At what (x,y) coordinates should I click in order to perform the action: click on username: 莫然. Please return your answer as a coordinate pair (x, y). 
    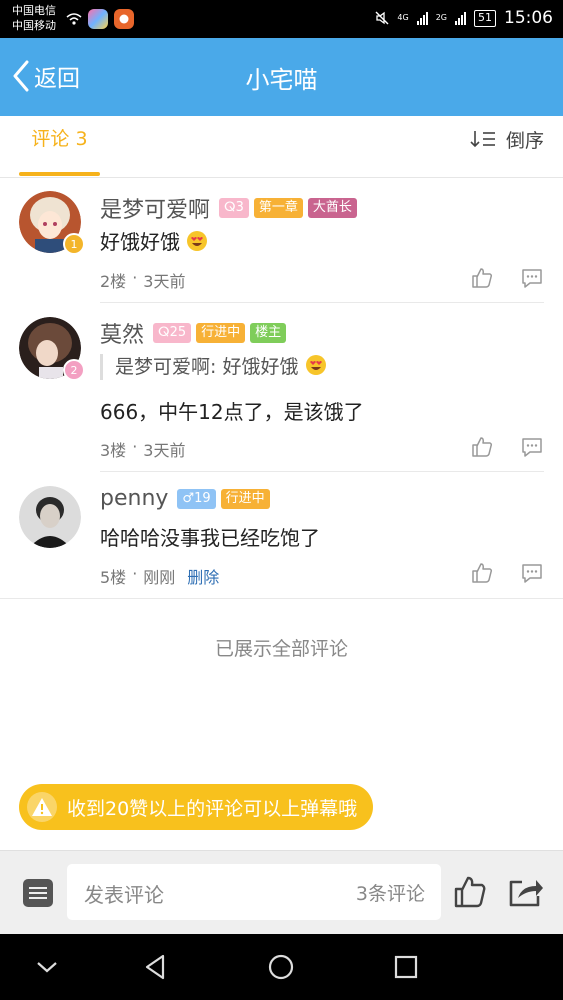
    Looking at the image, I should click on (122, 333).